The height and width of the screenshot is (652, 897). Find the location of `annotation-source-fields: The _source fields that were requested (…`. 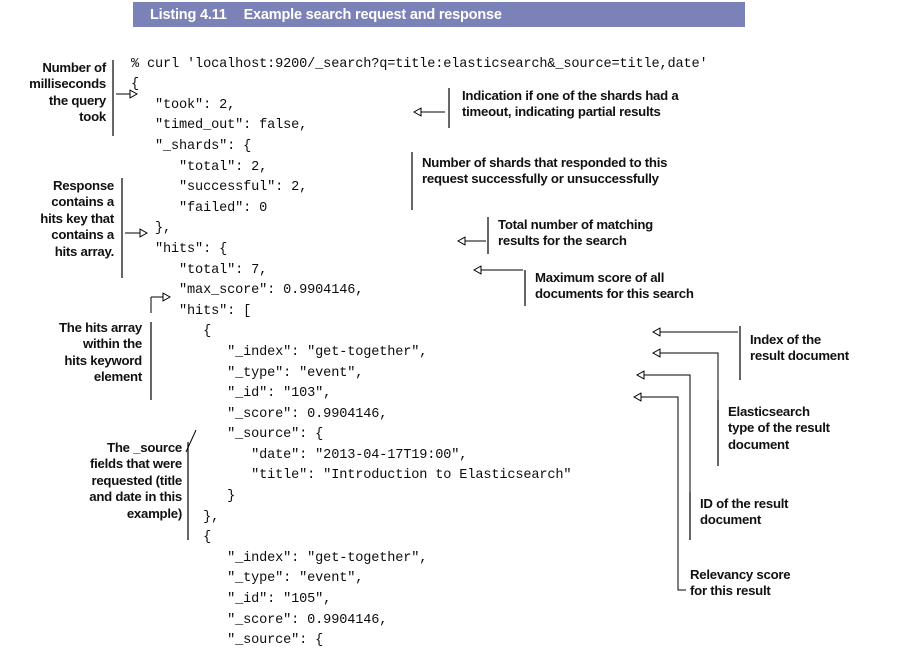

annotation-source-fields: The _source fields that were requested (… is located at coordinates (135, 480).